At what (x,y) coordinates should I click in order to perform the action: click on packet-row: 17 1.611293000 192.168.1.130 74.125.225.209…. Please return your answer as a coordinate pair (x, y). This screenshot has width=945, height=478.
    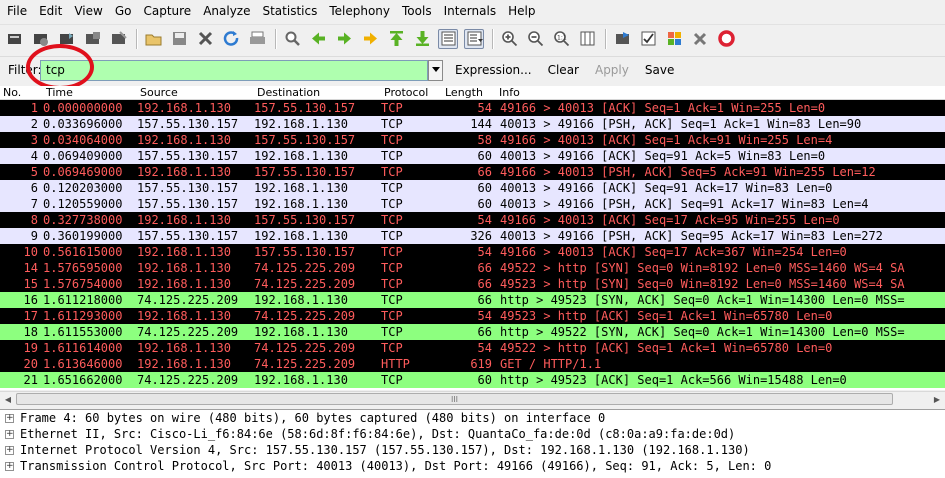
    Looking at the image, I should click on (472, 316).